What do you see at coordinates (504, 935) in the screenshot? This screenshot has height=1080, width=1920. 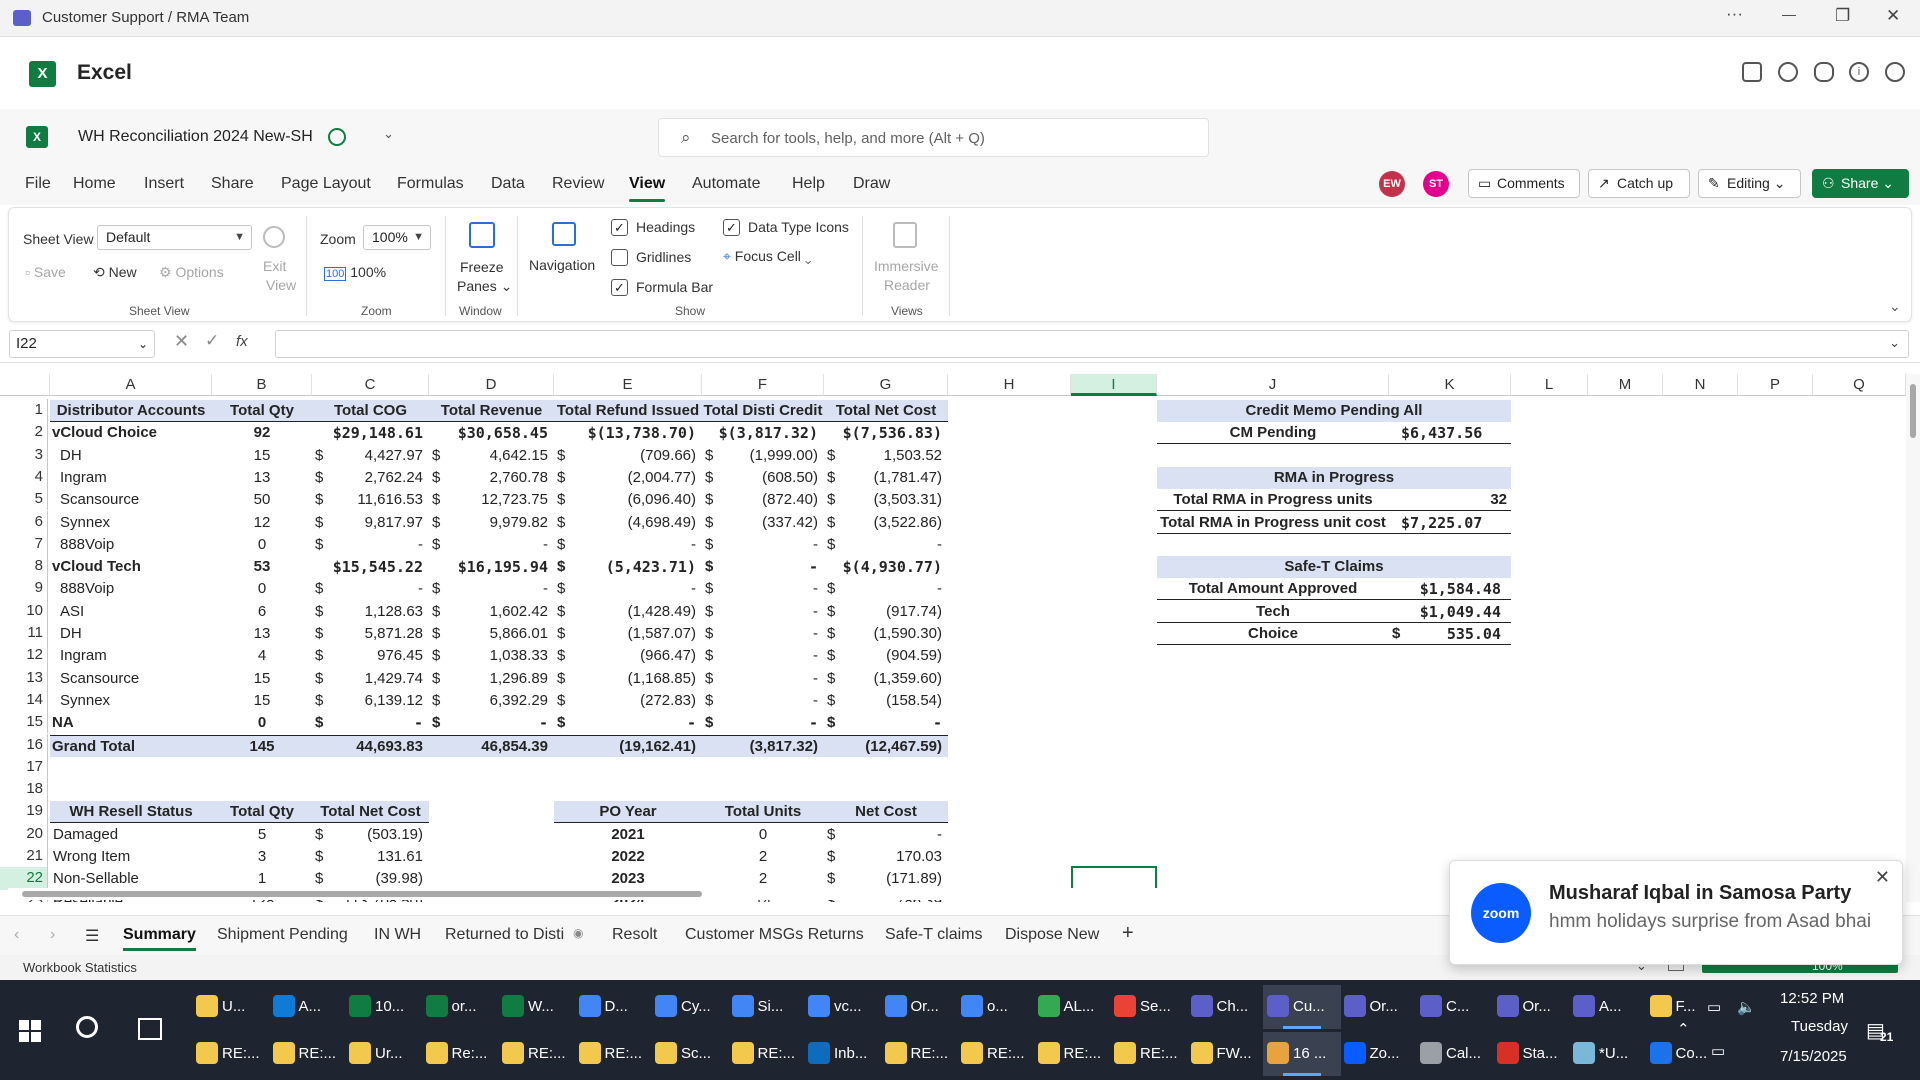 I see `sheet-tab-returned-to-disti: Returned to Disti` at bounding box center [504, 935].